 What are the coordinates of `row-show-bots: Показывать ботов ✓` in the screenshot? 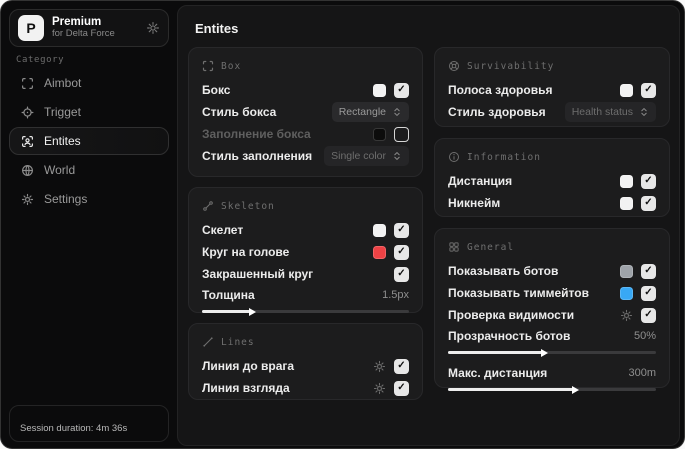 It's located at (552, 271).